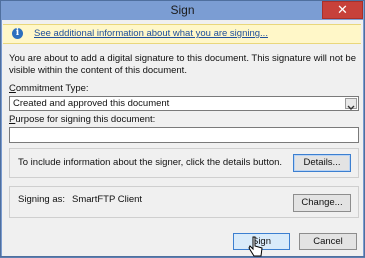 This screenshot has height=258, width=365. I want to click on purpose-input, so click(184, 135).